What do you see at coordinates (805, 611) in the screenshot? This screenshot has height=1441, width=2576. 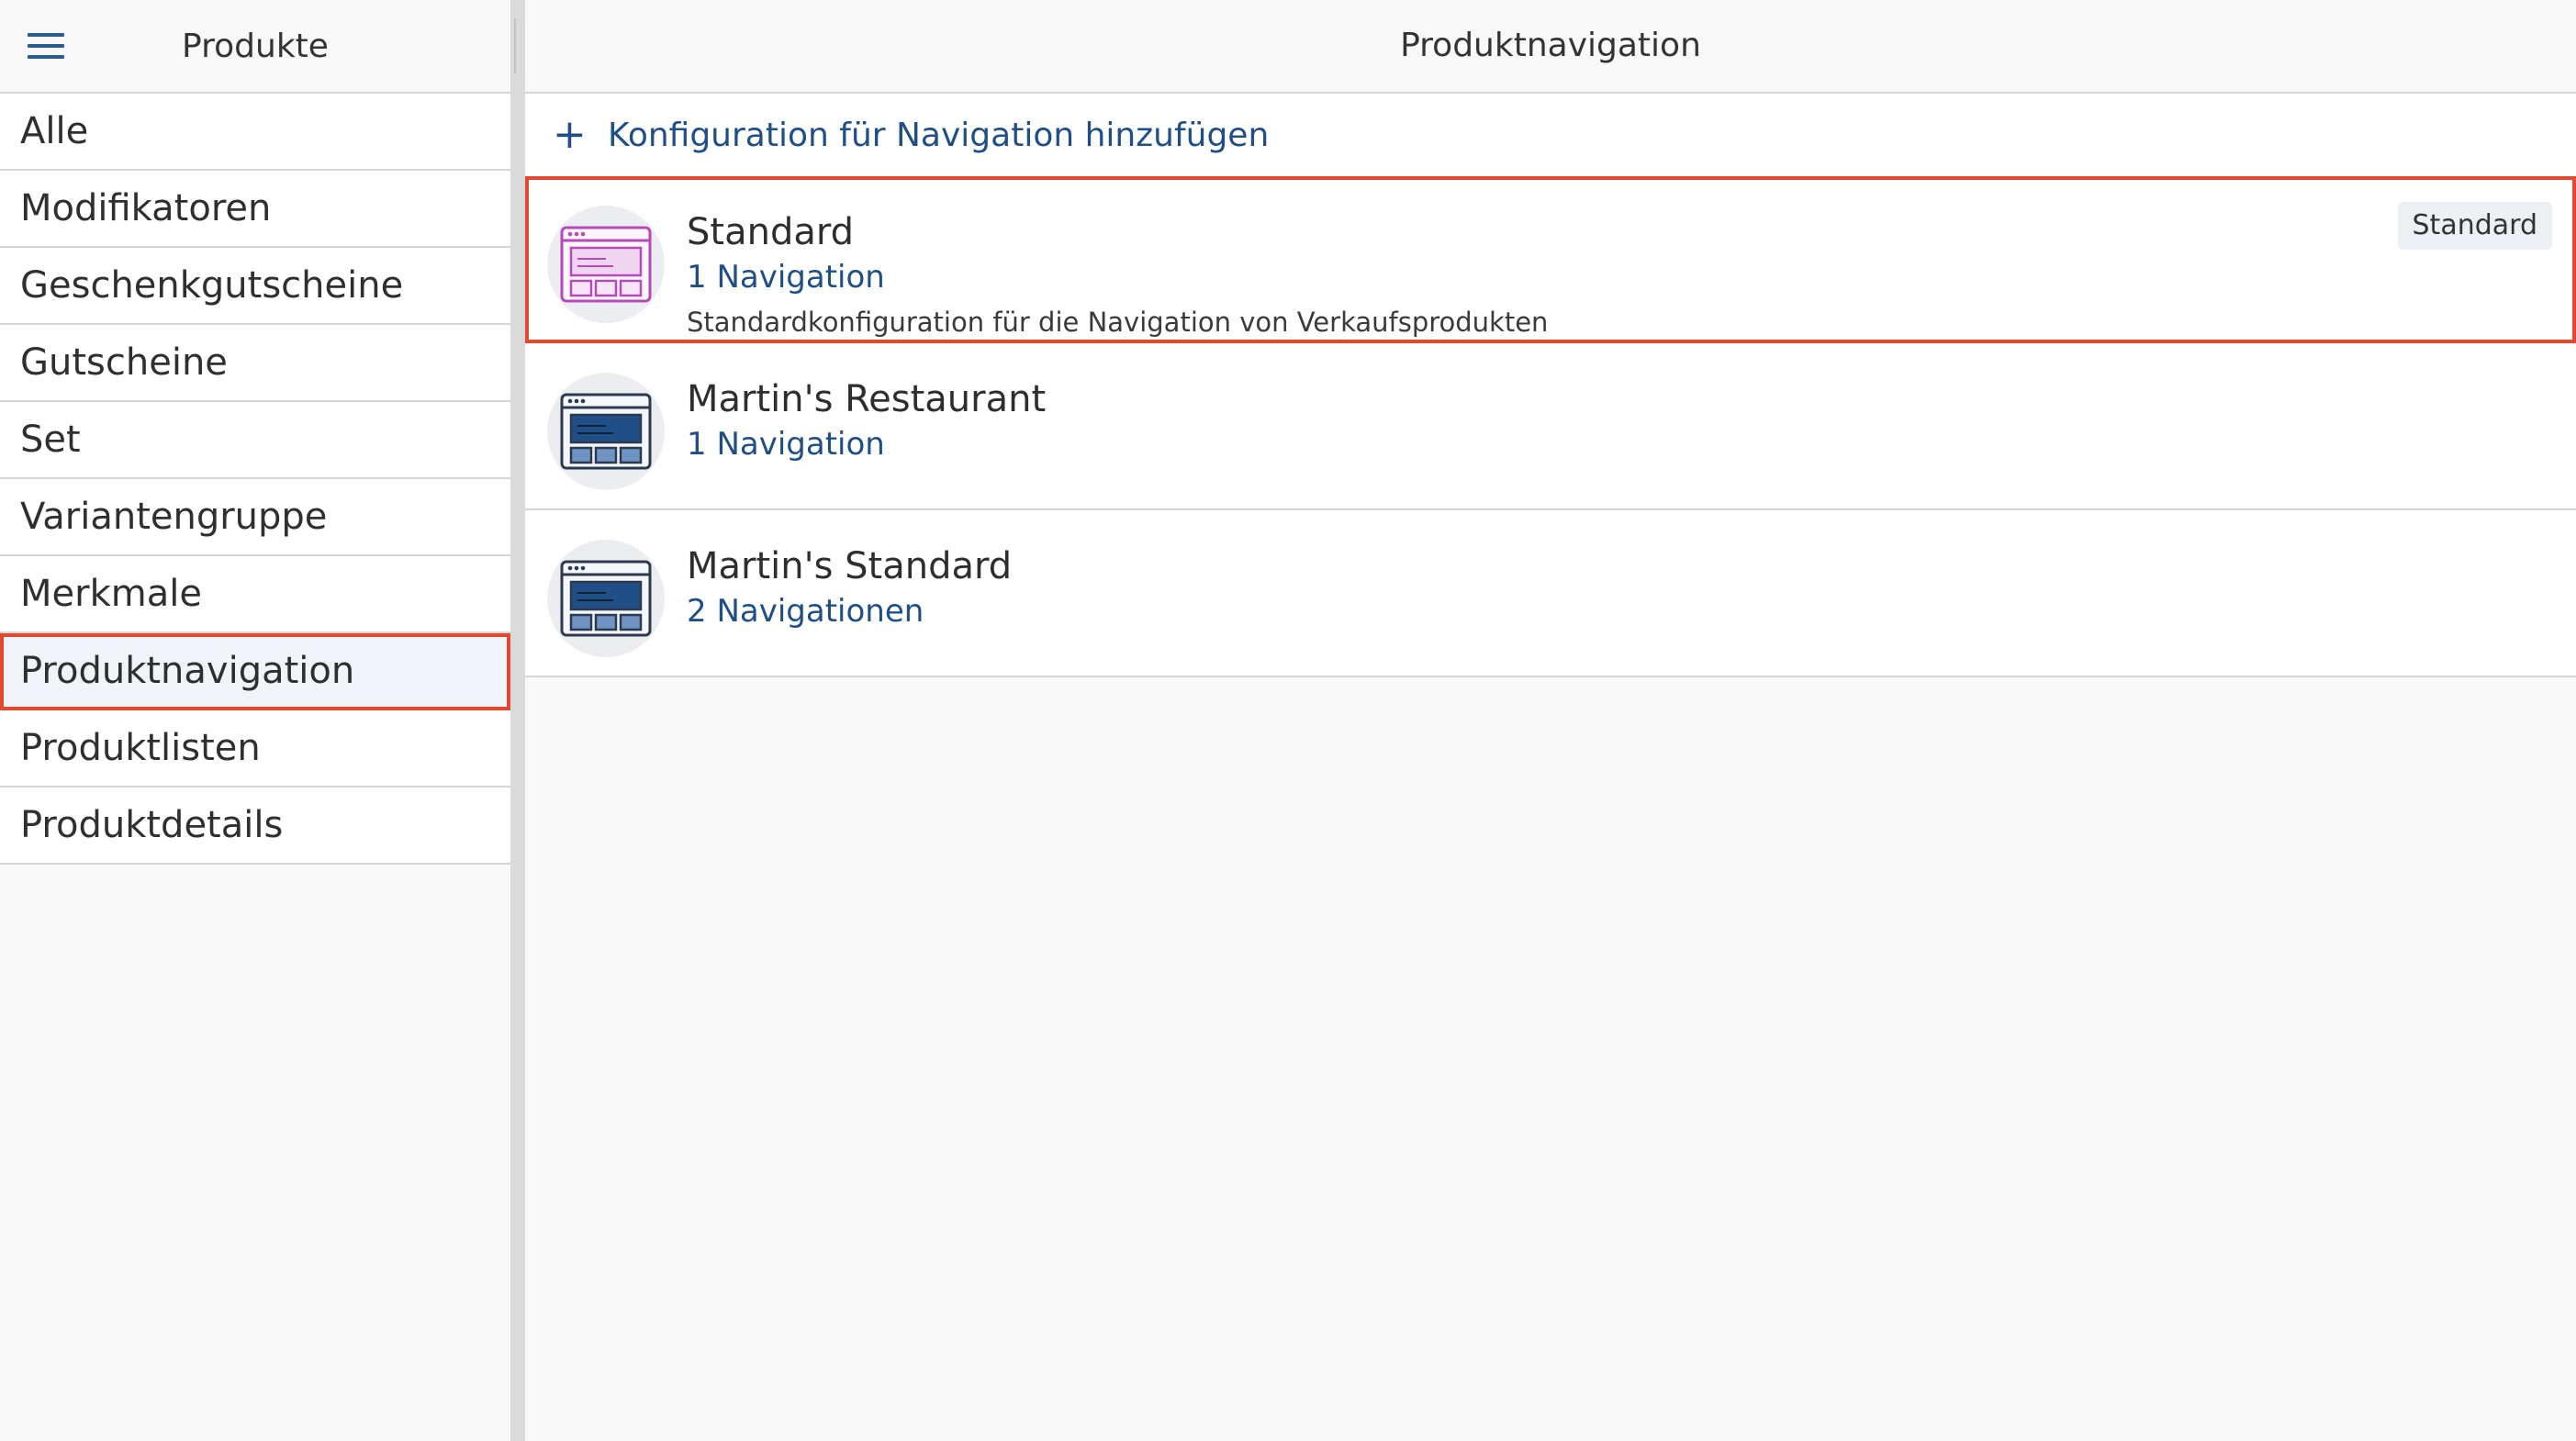 I see `config-navigation-count: 2 Navigationen` at bounding box center [805, 611].